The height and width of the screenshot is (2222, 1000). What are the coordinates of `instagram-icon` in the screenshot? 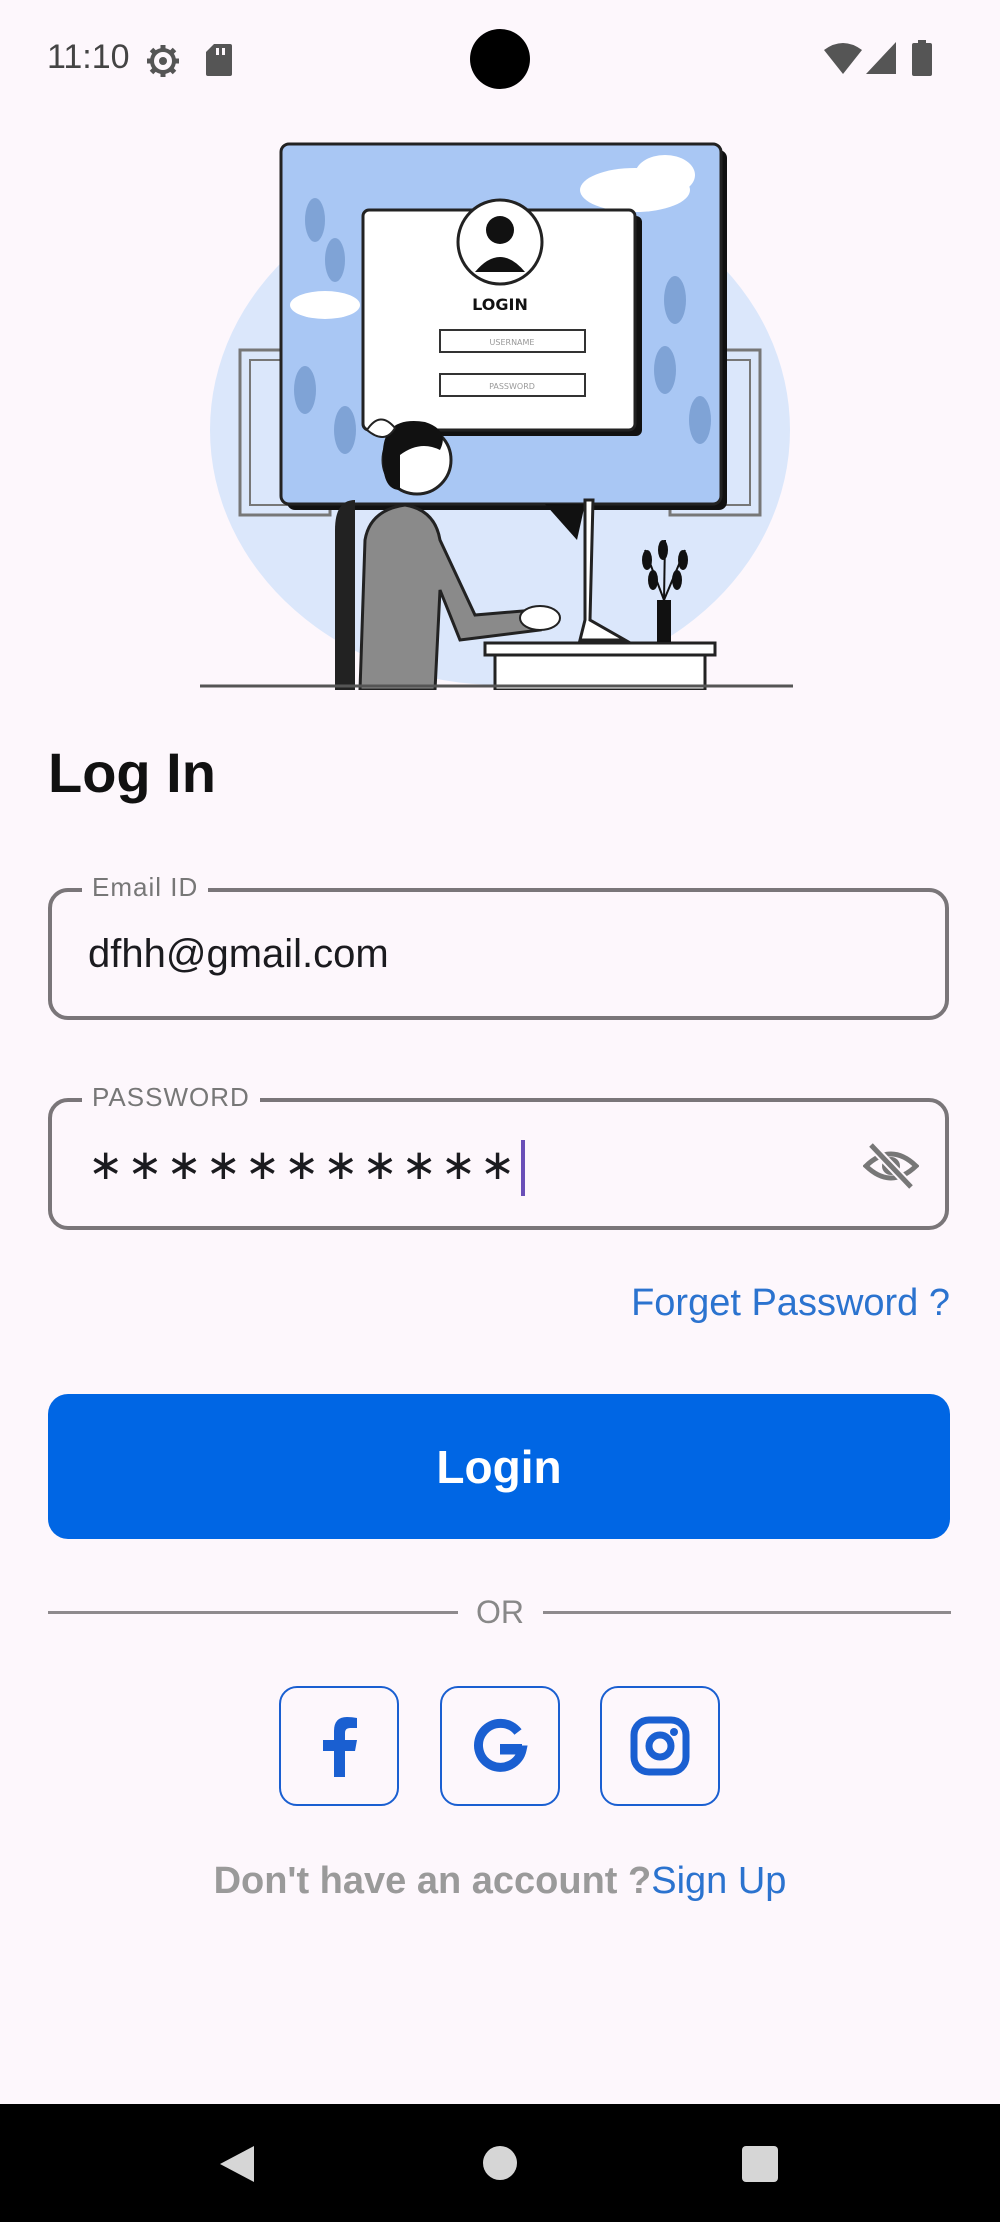 It's located at (660, 1746).